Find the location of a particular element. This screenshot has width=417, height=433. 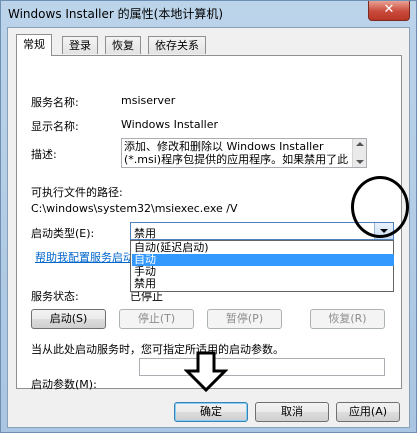

service-name-label: 服务名称: is located at coordinates (55, 102).